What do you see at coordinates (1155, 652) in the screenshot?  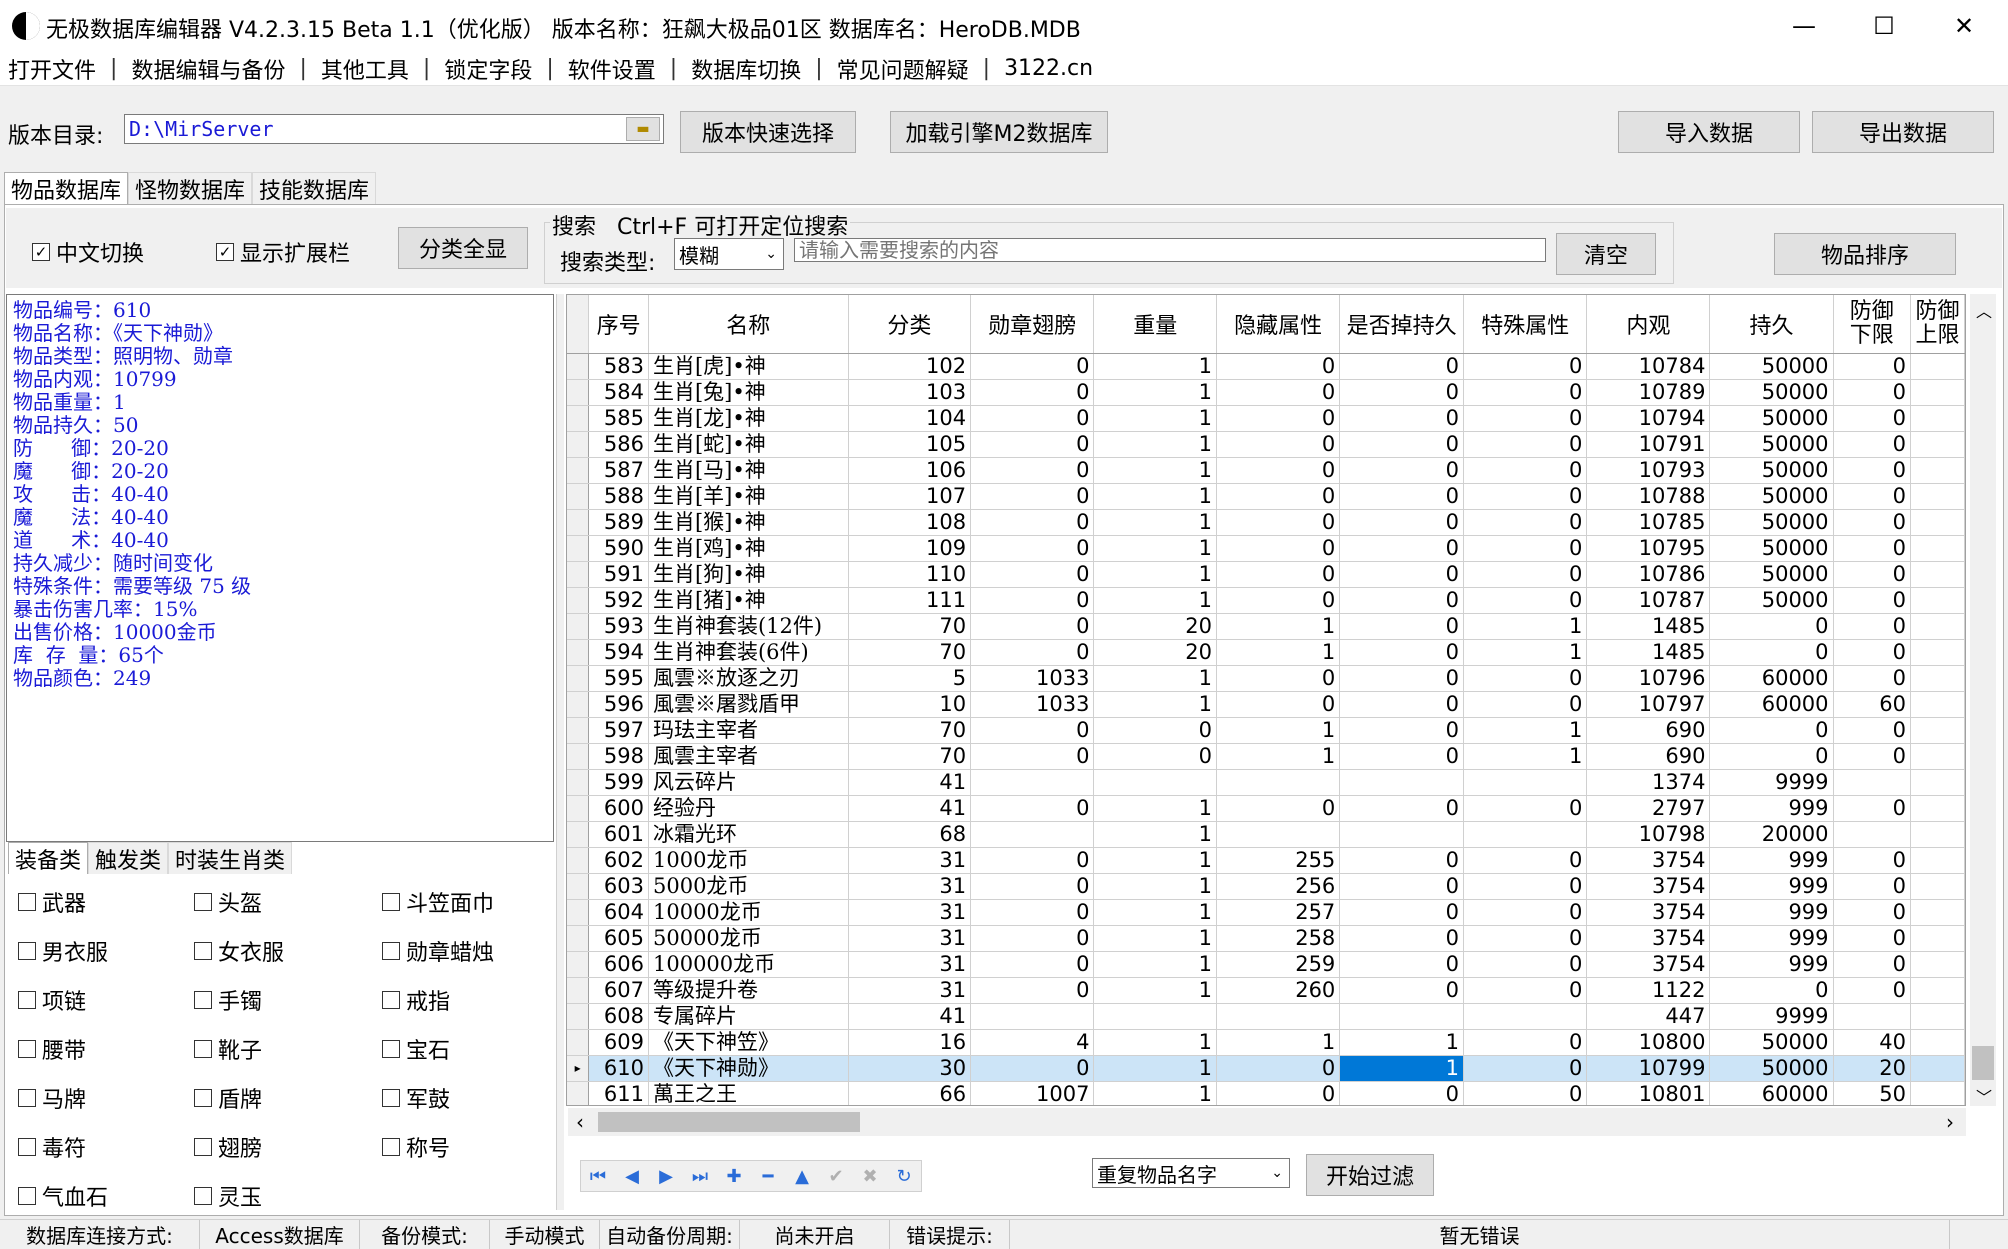 I see `table-cell: 20` at bounding box center [1155, 652].